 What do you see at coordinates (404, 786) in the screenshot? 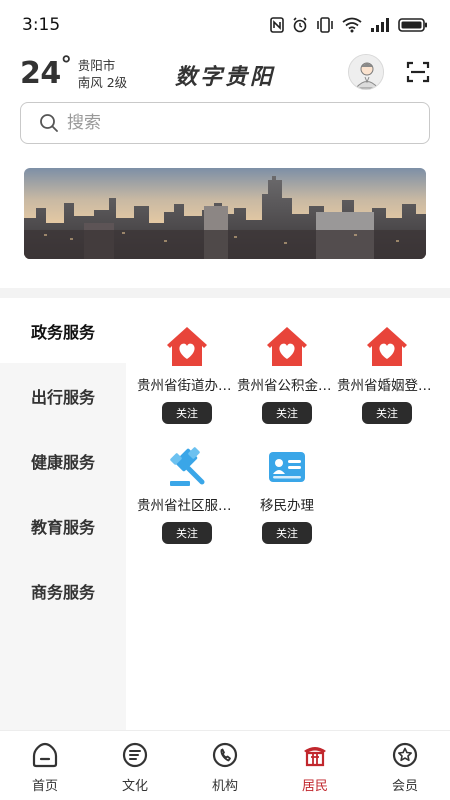
I see `nav-label: 会员` at bounding box center [404, 786].